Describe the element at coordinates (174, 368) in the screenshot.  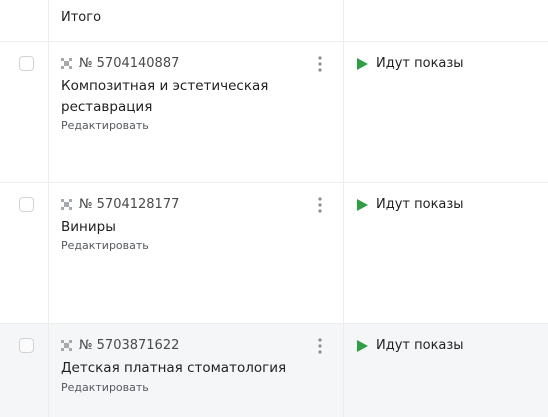
I see `ad-title: Детская платная стоматология` at that location.